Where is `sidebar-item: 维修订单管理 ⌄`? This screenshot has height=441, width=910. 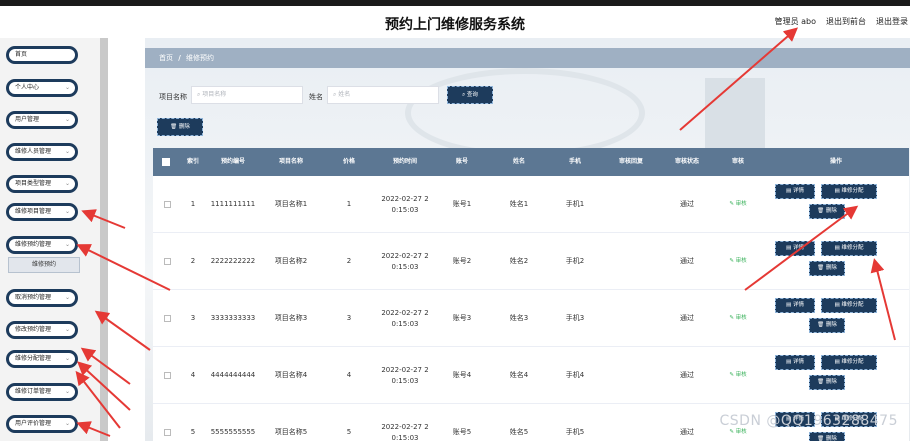 sidebar-item: 维修订单管理 ⌄ is located at coordinates (42, 392).